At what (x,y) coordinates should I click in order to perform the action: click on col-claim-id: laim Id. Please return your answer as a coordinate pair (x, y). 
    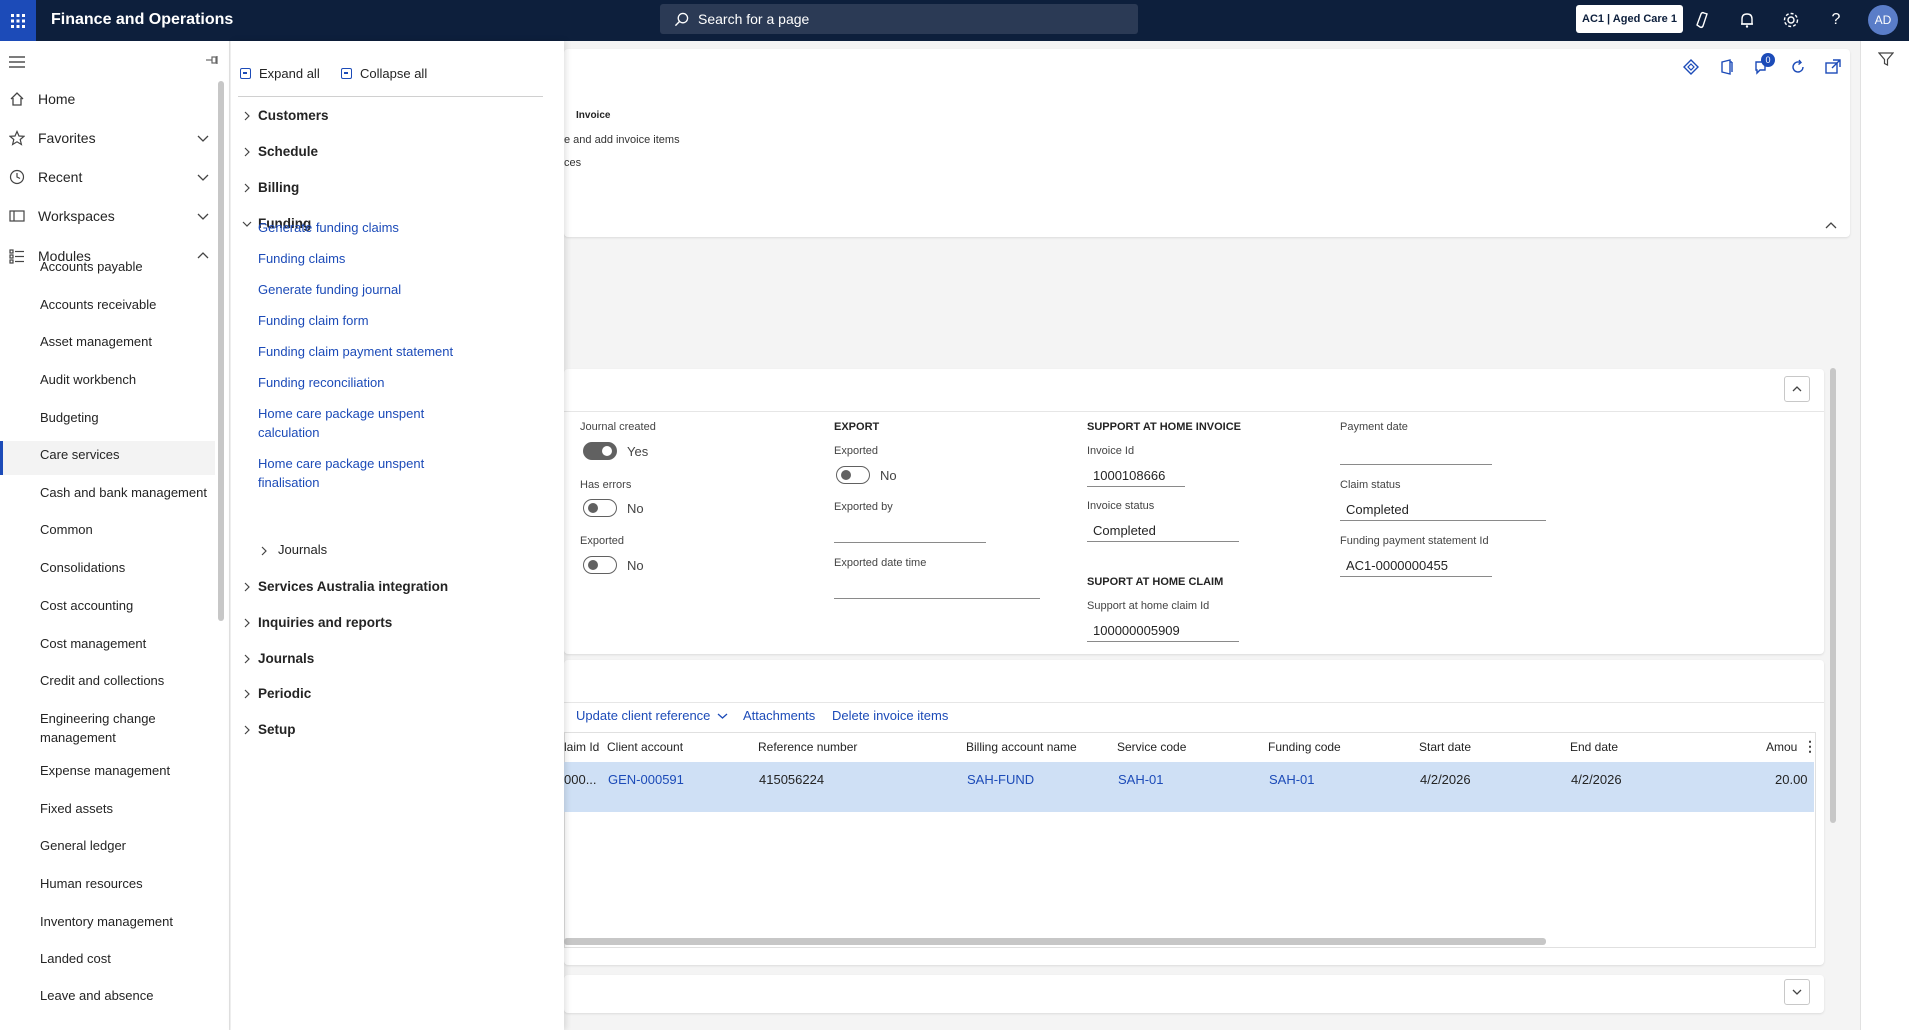
    Looking at the image, I should click on (581, 747).